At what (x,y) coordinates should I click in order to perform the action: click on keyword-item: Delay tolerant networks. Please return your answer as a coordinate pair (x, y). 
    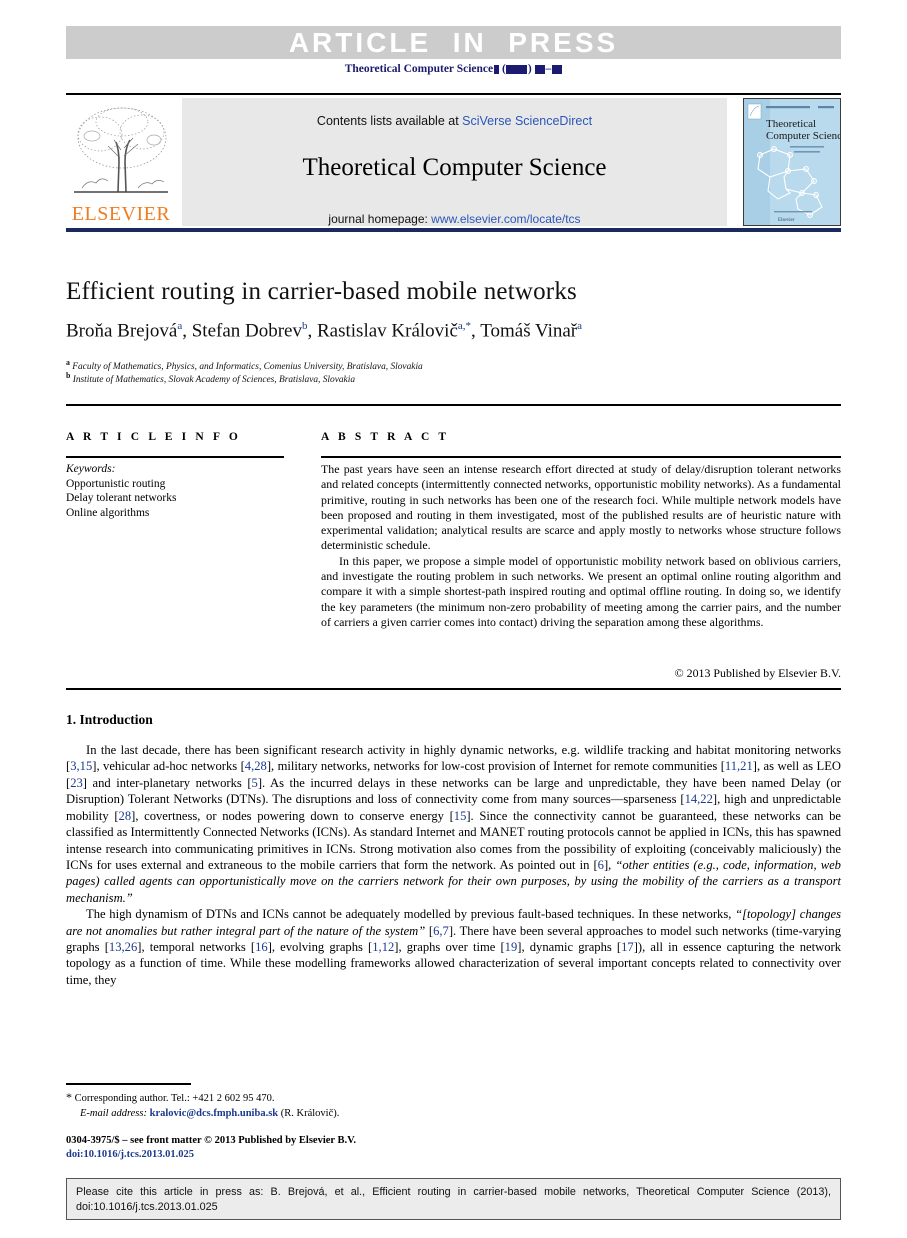
    Looking at the image, I should click on (121, 498).